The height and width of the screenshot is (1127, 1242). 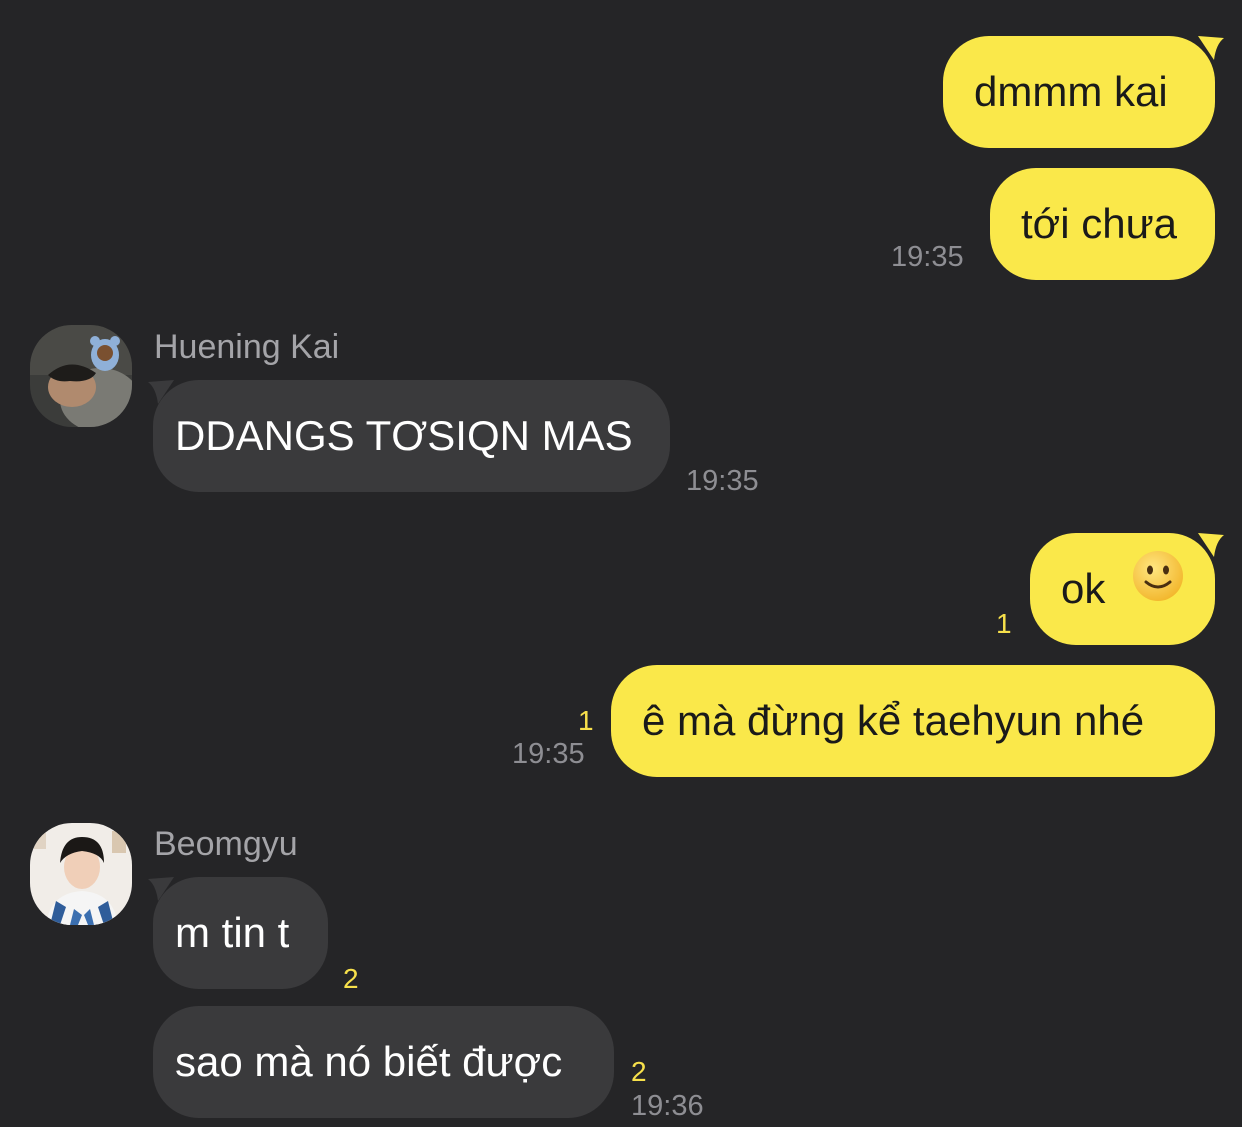 I want to click on message-text: tới chưa, so click(x=1099, y=223).